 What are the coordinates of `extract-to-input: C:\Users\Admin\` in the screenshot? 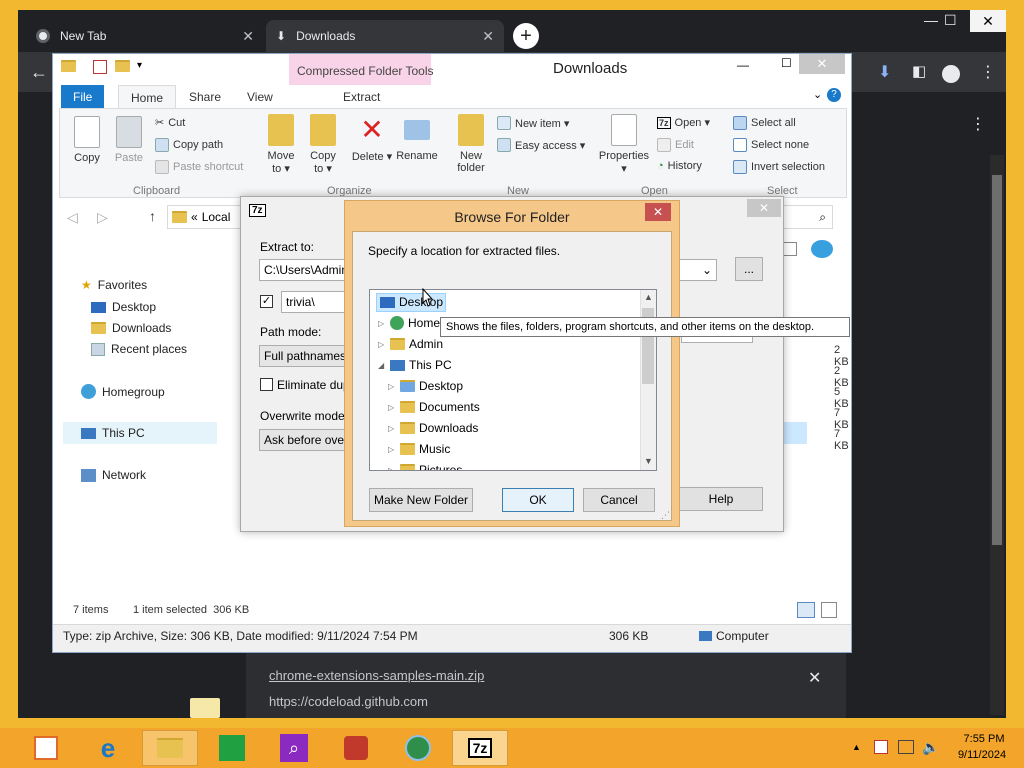 It's located at (304, 270).